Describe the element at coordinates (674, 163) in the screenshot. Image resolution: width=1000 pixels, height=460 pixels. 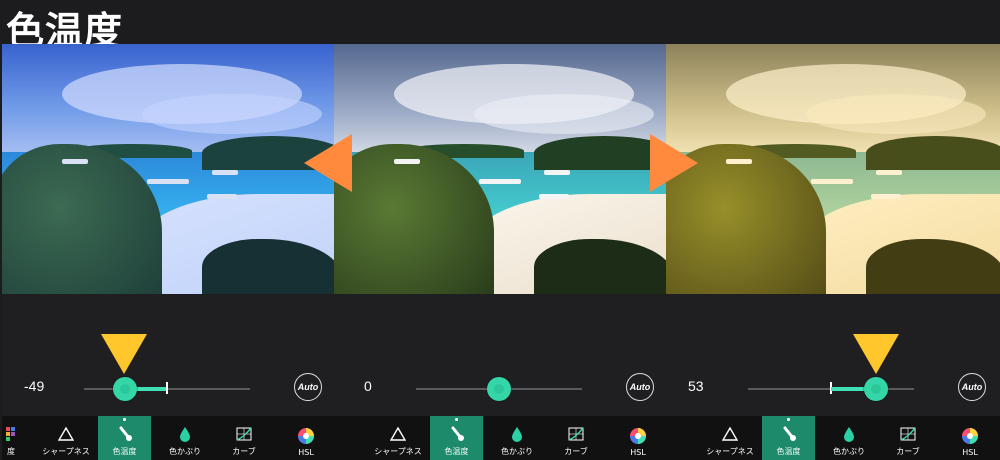
I see `arrow-right-icon` at that location.